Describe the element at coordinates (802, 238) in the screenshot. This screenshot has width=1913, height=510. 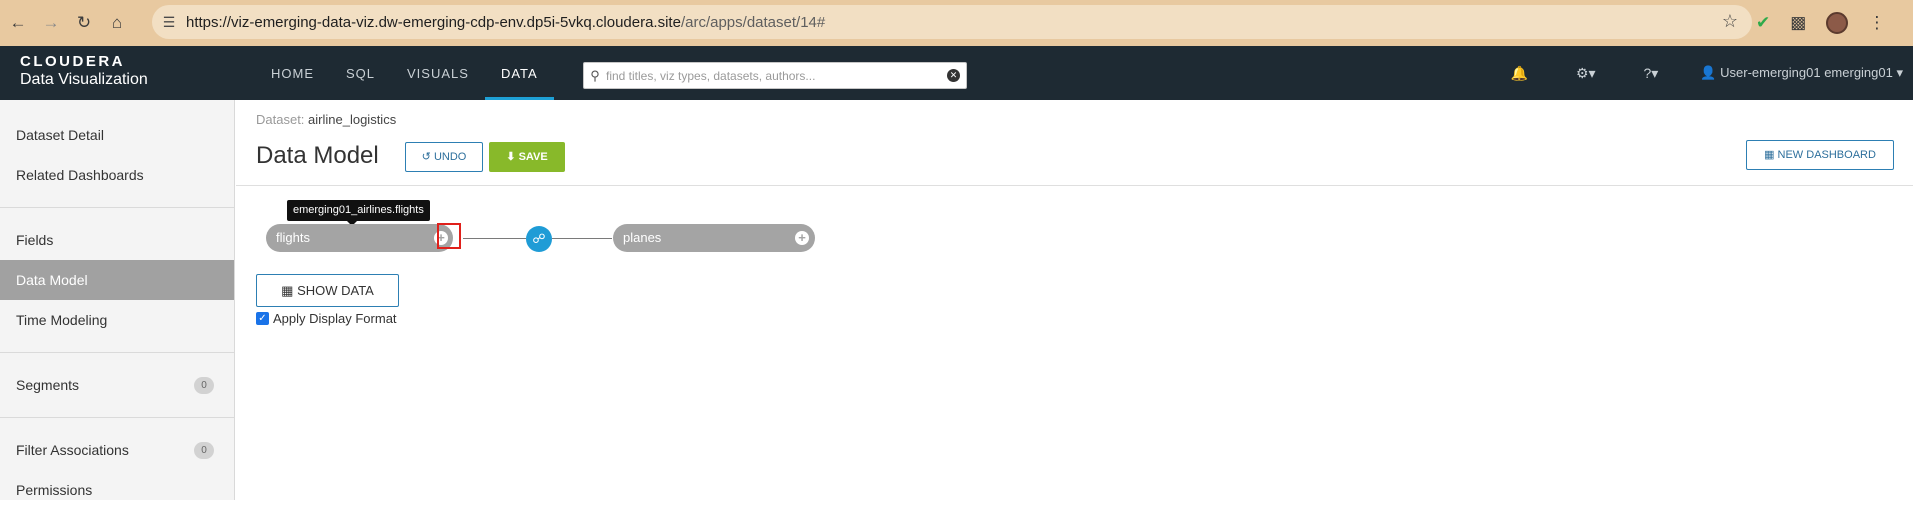
I see `add-join-icon: +` at that location.